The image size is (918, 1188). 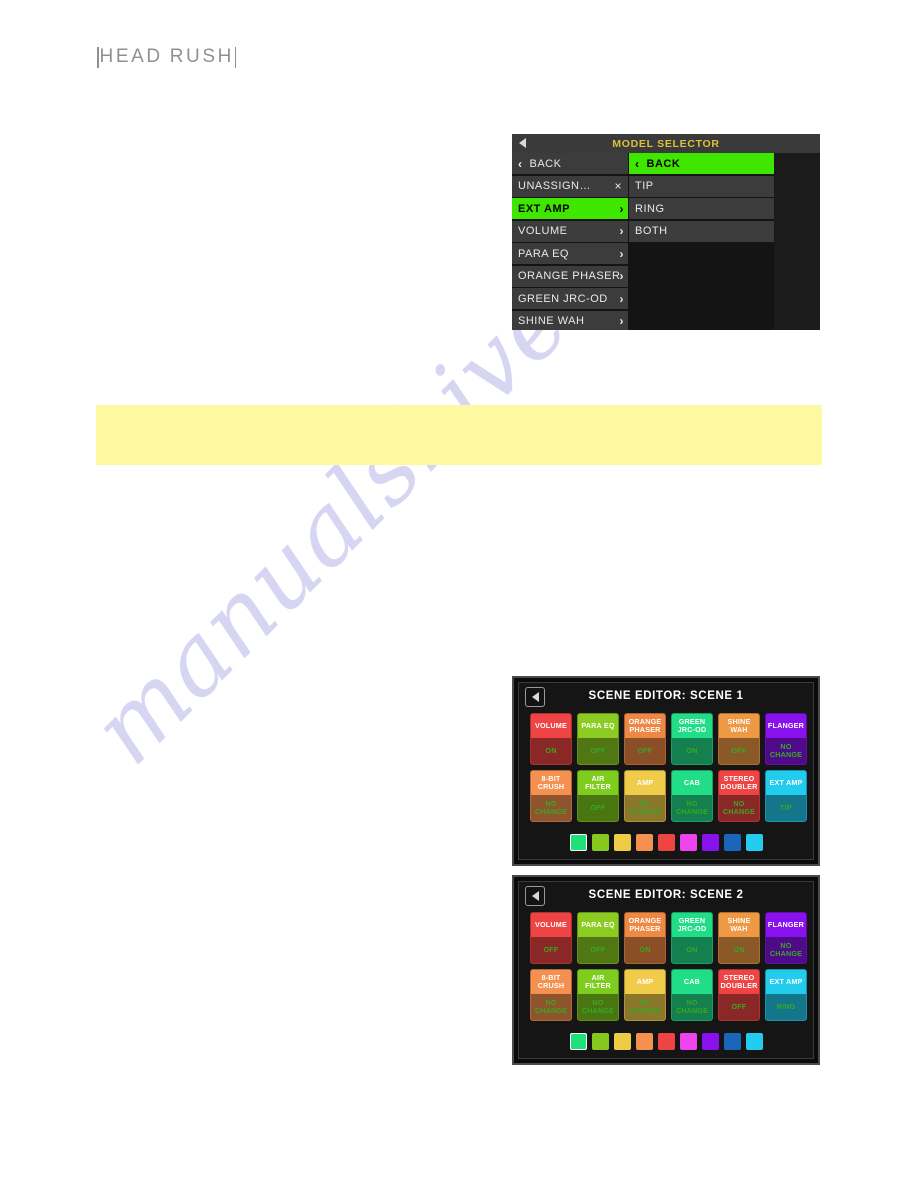 I want to click on scene-tile-stereo-doubler: STEREO DOUBLER NO CHANGE, so click(x=739, y=796).